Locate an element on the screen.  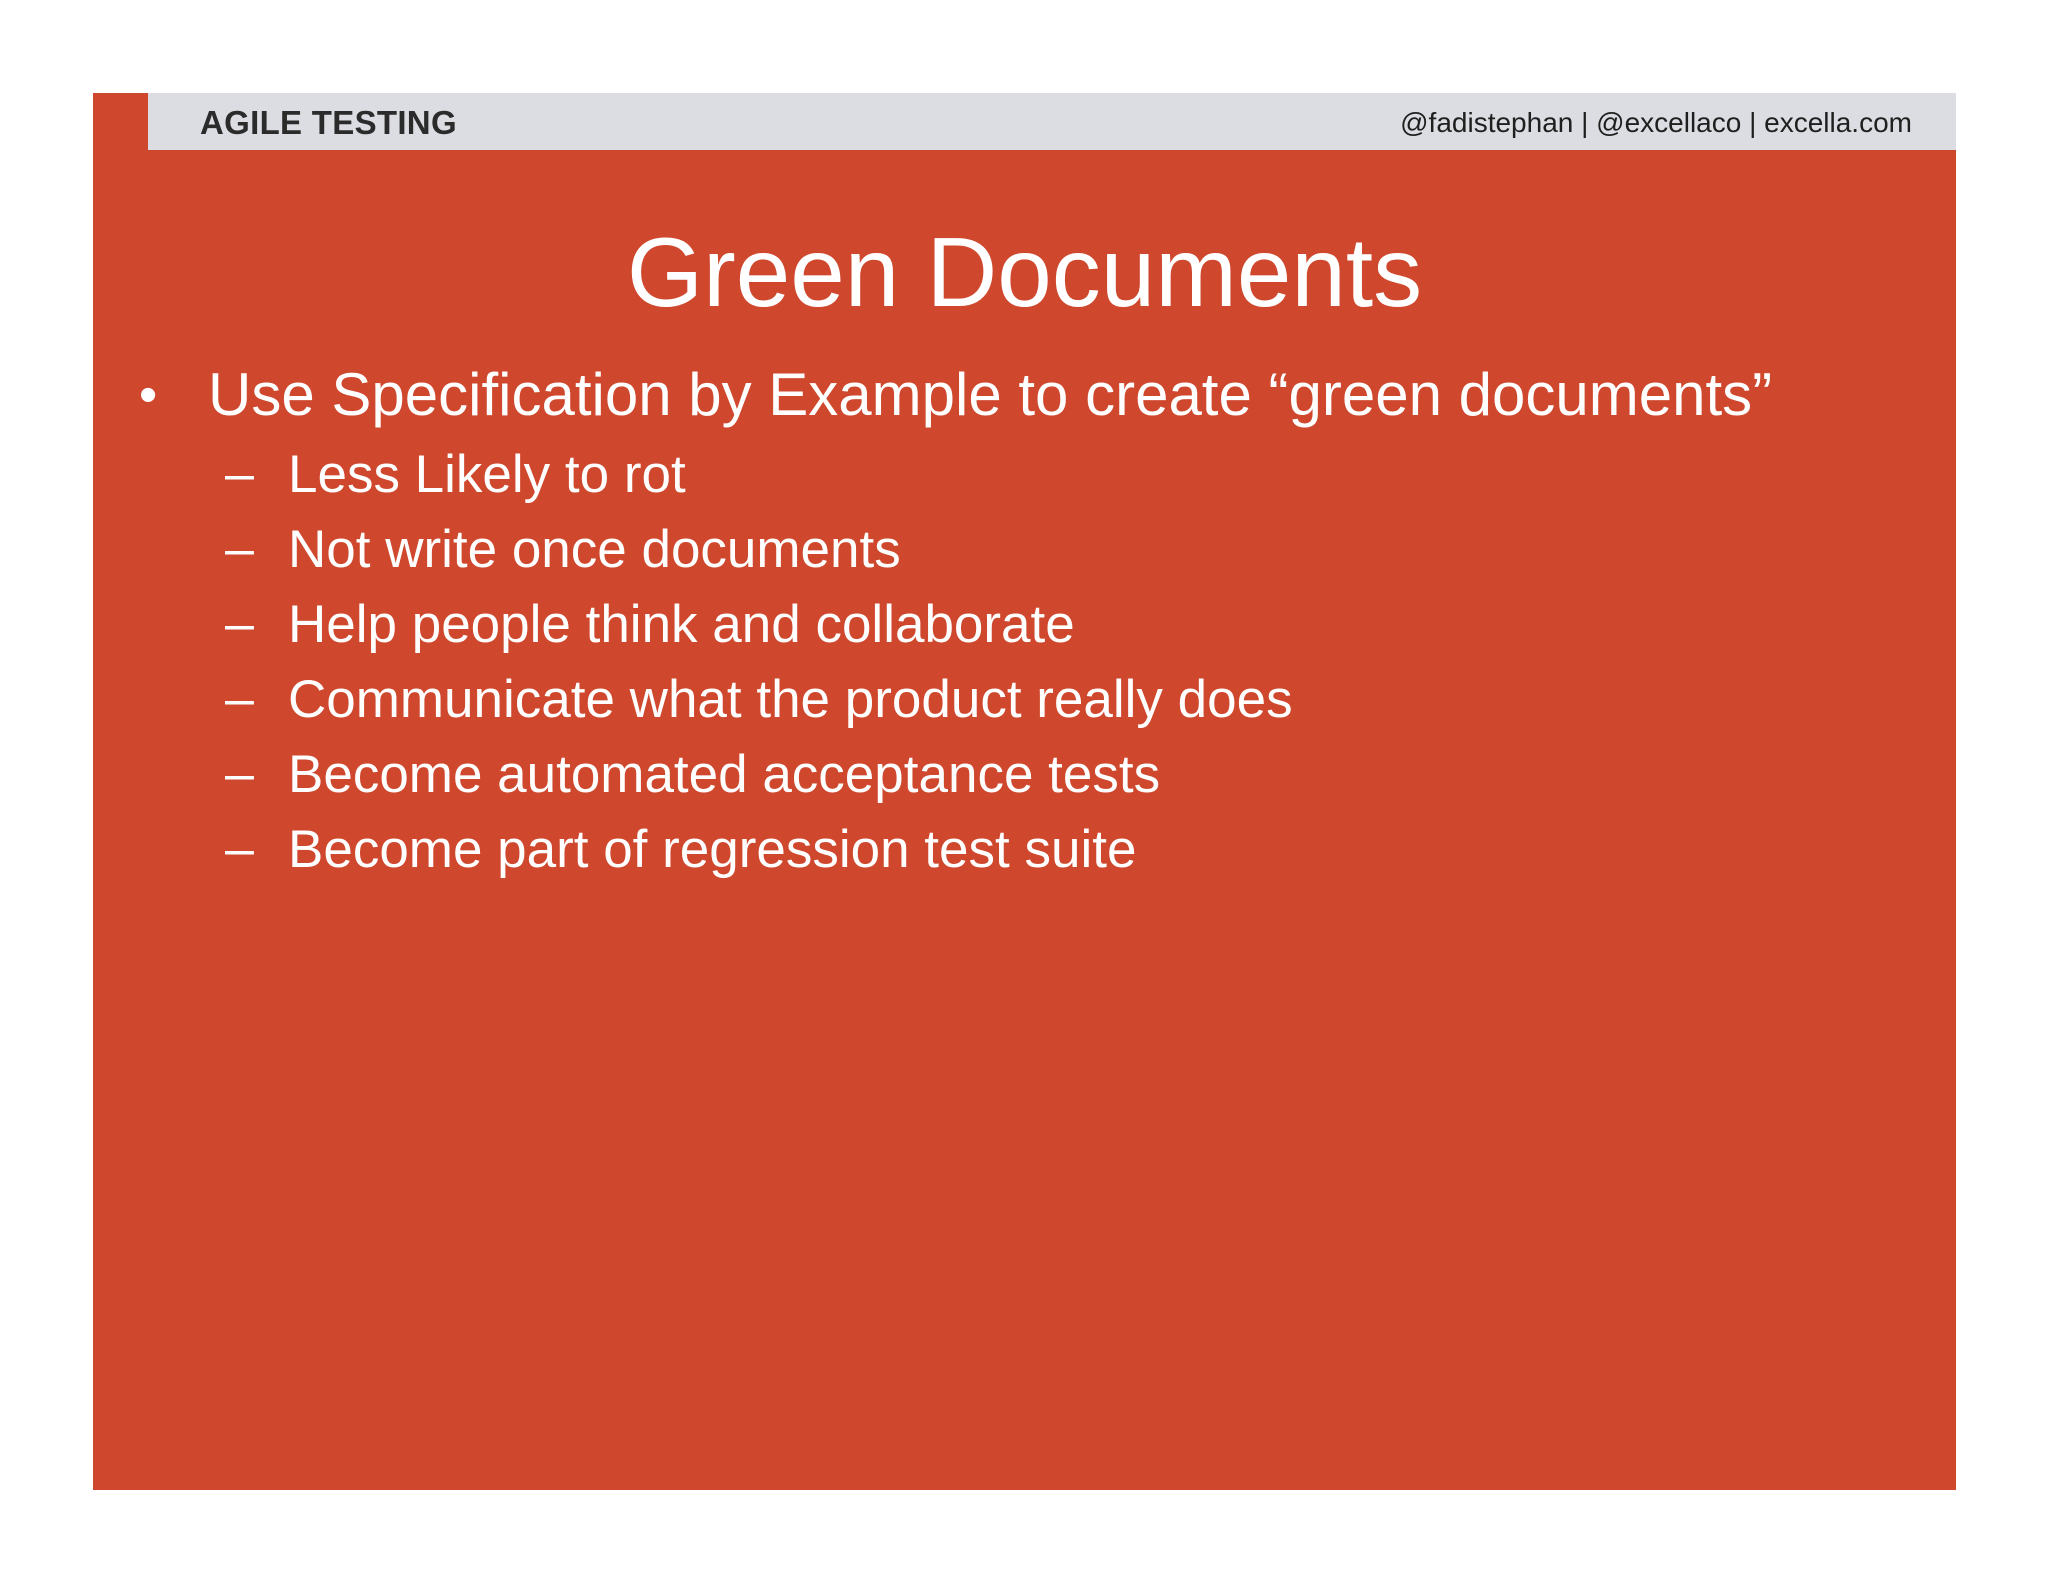
slide-title: Green Documents is located at coordinates (1024, 272).